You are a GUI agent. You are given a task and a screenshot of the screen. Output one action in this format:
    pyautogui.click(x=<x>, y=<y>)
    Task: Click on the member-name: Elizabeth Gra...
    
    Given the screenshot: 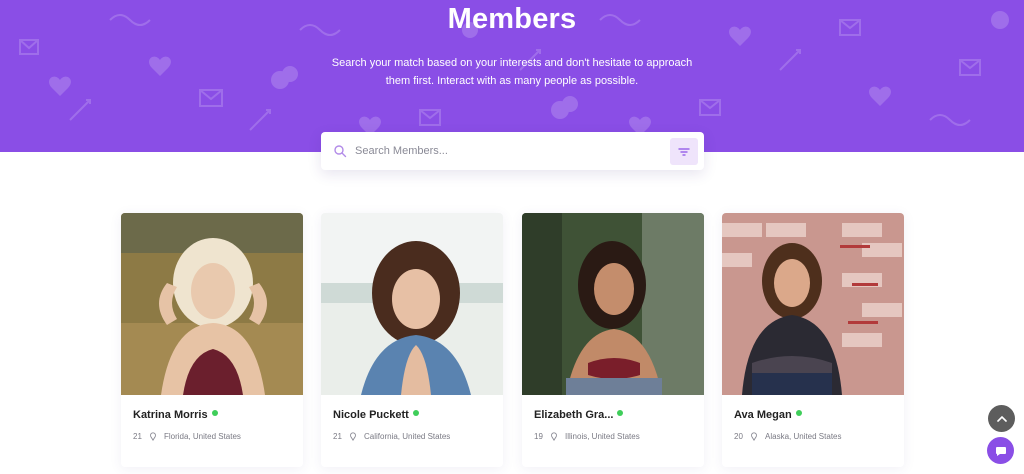 What is the action you would take?
    pyautogui.click(x=579, y=415)
    